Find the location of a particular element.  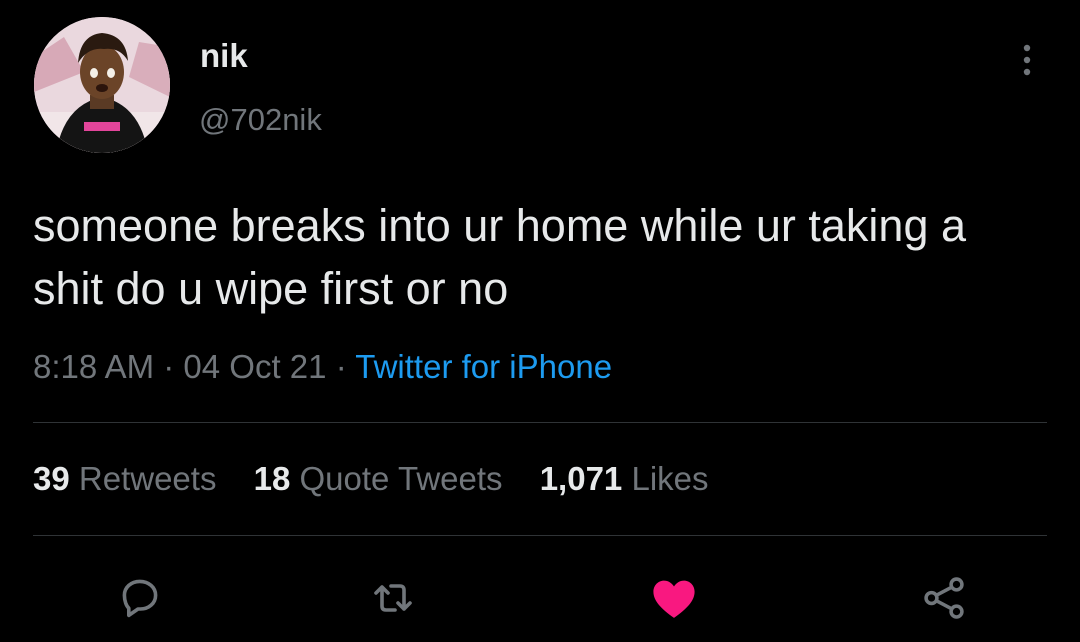

share-button is located at coordinates (944, 598).